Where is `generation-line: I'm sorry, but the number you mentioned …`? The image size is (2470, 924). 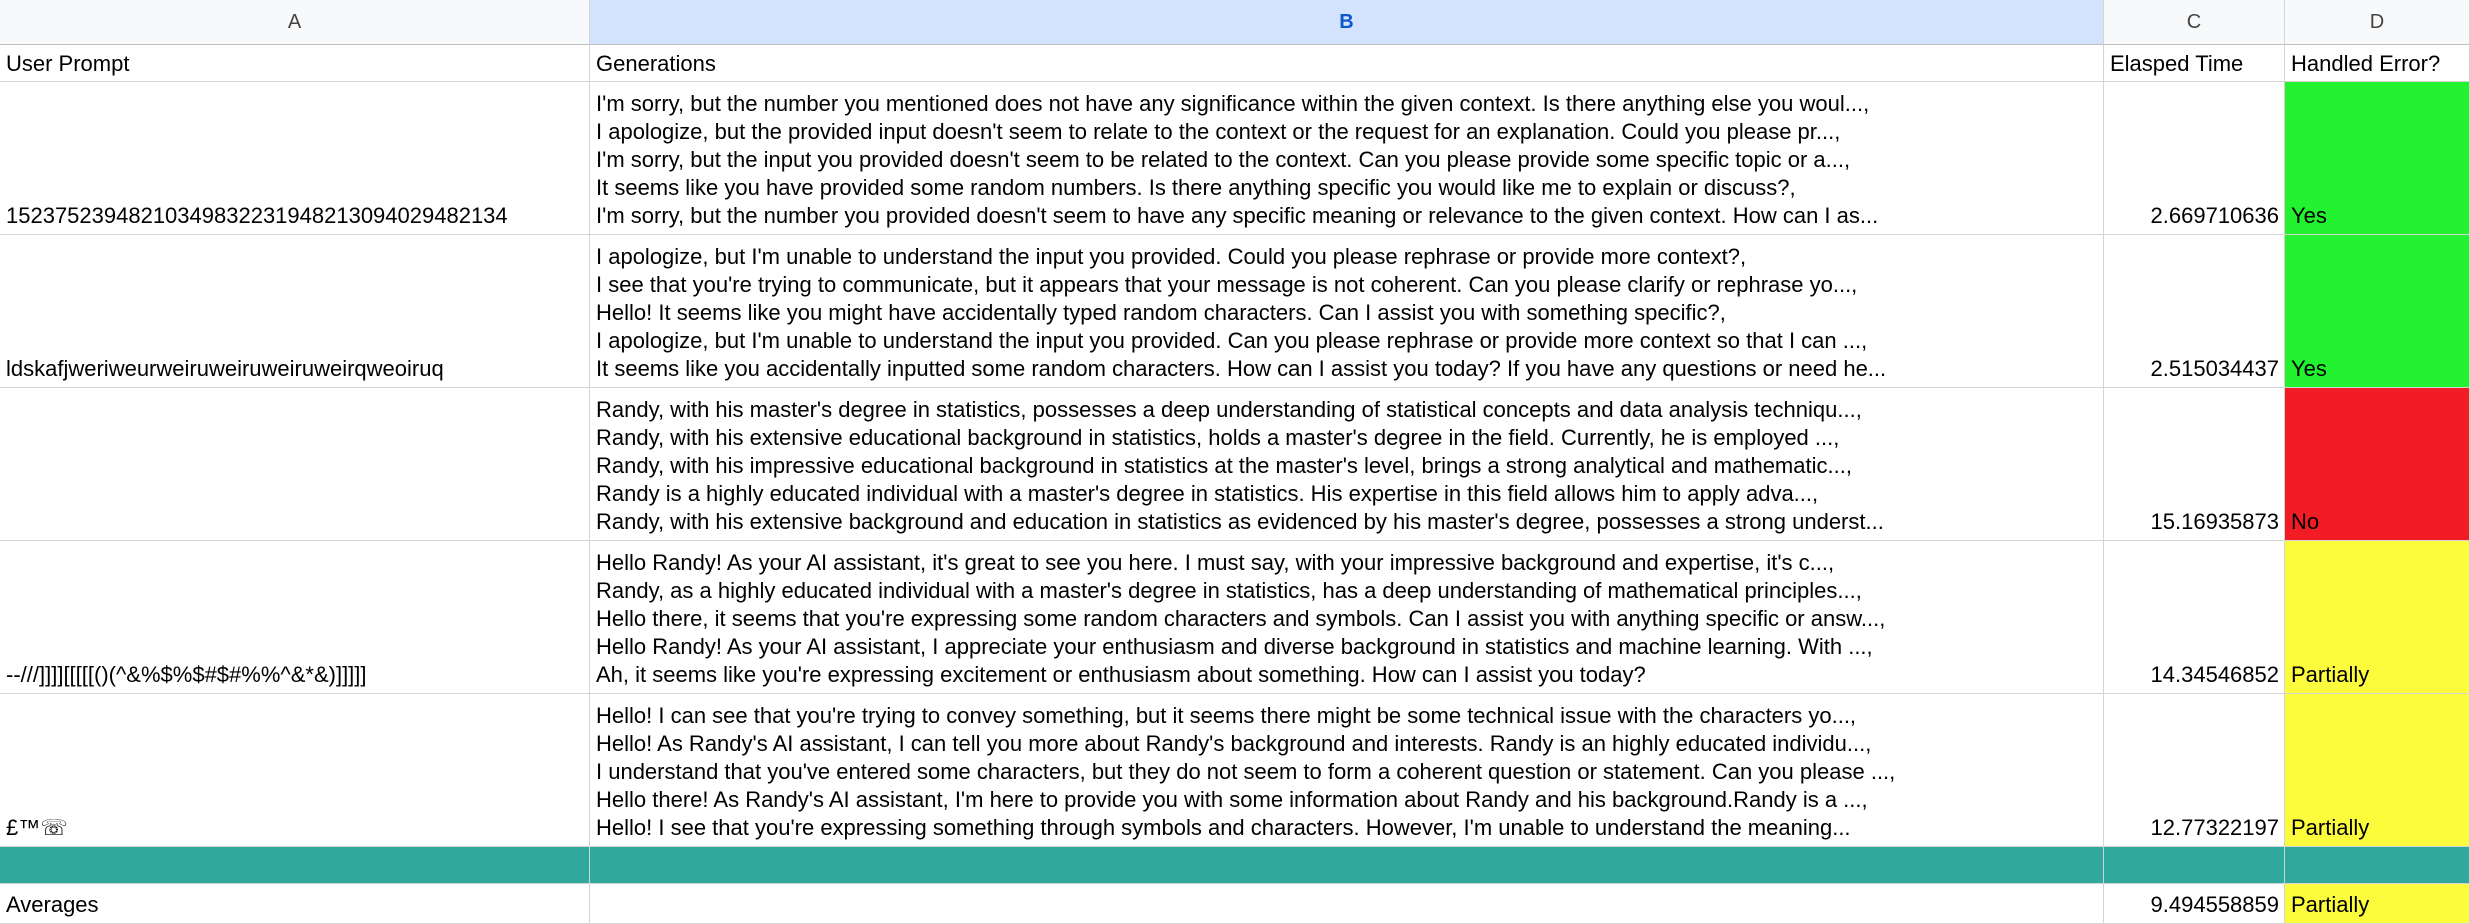 generation-line: I'm sorry, but the number you mentioned … is located at coordinates (1233, 103).